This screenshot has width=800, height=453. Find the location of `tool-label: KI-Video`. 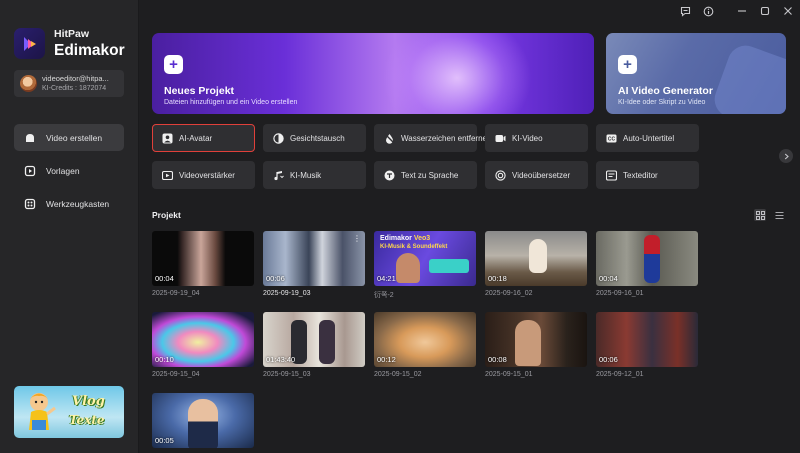

tool-label: KI-Video is located at coordinates (527, 138).